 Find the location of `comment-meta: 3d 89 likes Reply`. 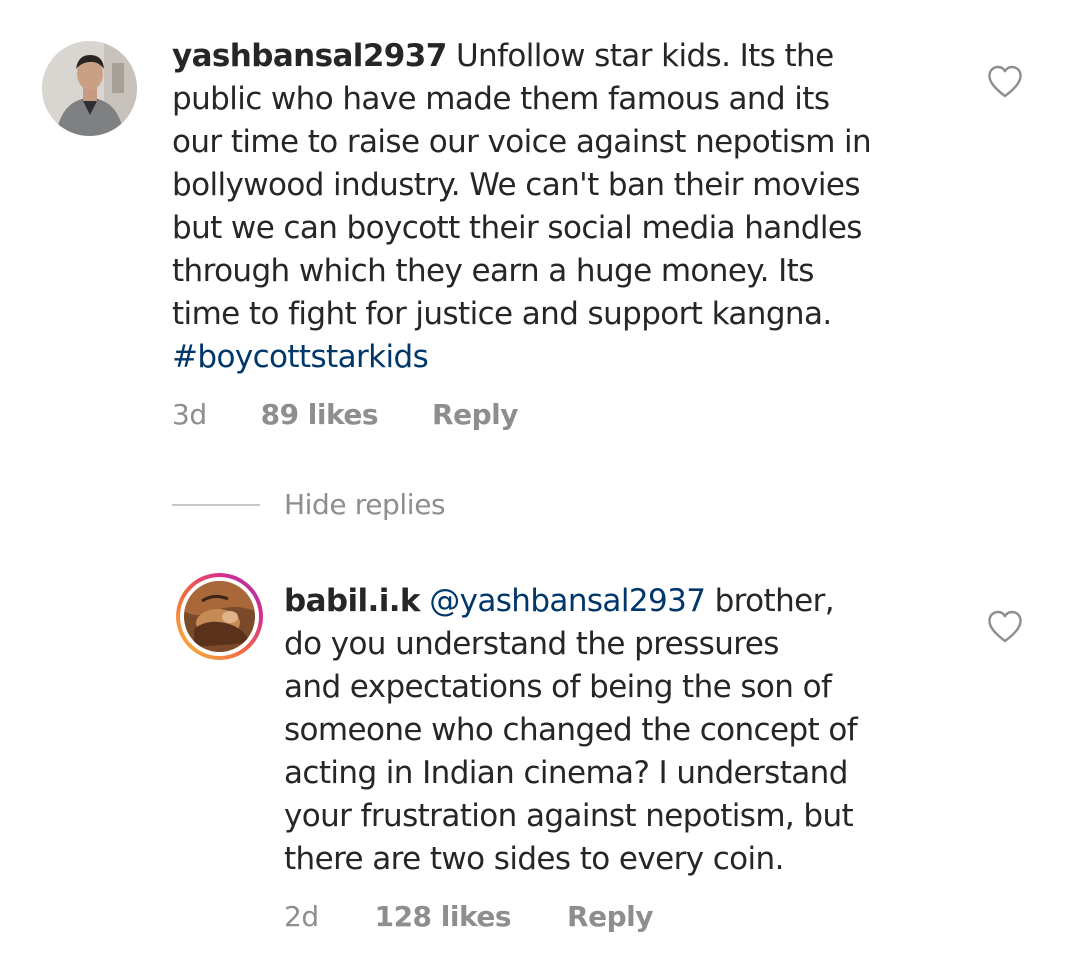

comment-meta: 3d 89 likes Reply is located at coordinates (345, 414).